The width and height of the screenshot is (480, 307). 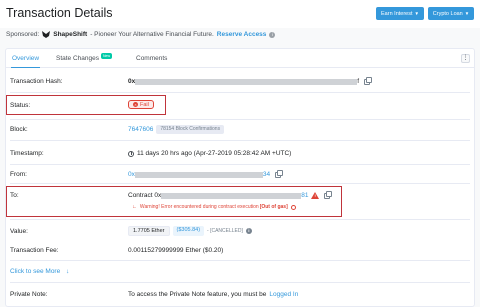 I want to click on shapeshift-fox-icon, so click(x=46, y=34).